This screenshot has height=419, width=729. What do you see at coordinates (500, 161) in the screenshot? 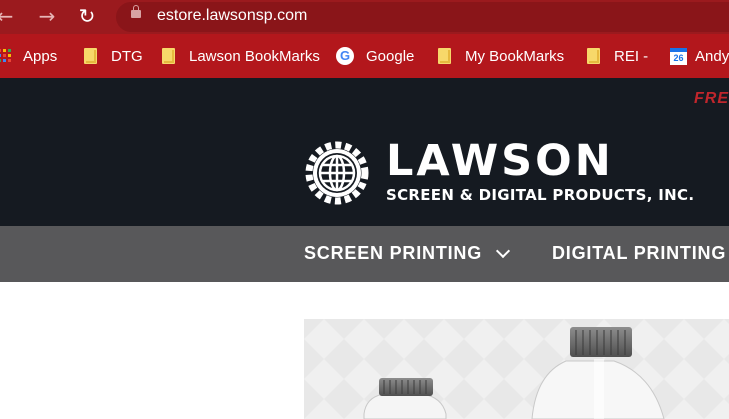
I see `logo-wordmark: LAWSON` at bounding box center [500, 161].